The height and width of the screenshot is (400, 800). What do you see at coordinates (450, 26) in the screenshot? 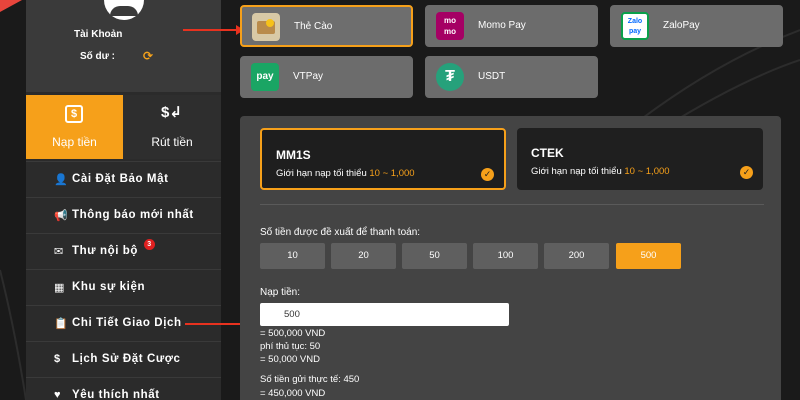
I see `momo-logo-icon: mo mo` at bounding box center [450, 26].